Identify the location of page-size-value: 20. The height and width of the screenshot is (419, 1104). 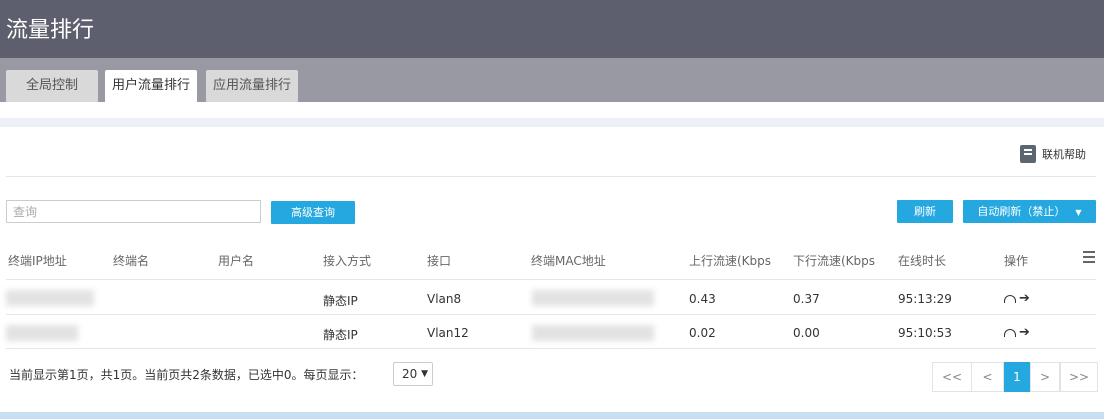
(410, 374).